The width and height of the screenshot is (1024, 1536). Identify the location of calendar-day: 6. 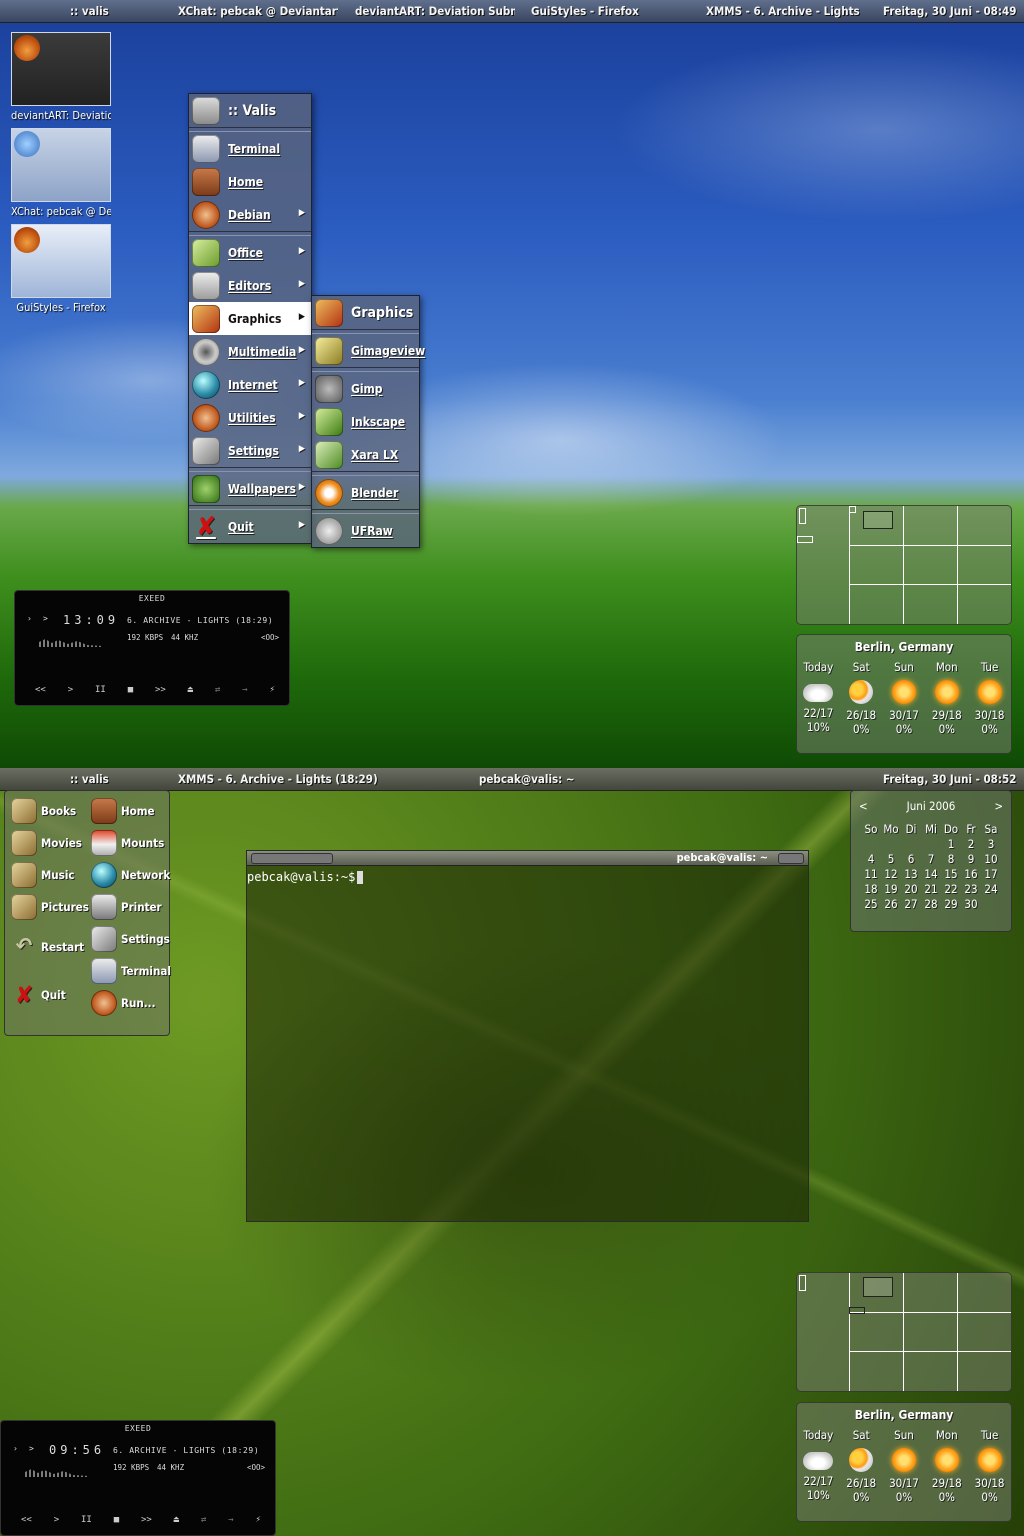
(911, 858).